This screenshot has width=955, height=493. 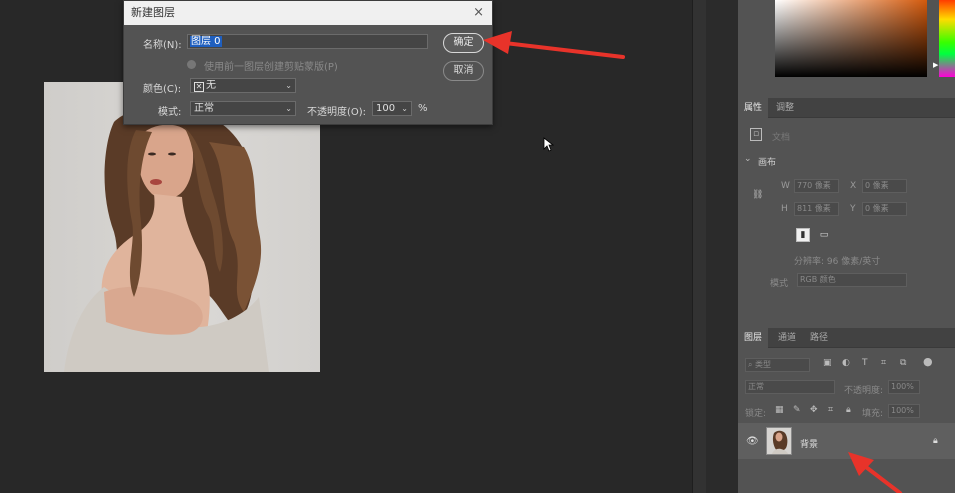 What do you see at coordinates (884, 186) in the screenshot?
I see `x-field: 0 像素` at bounding box center [884, 186].